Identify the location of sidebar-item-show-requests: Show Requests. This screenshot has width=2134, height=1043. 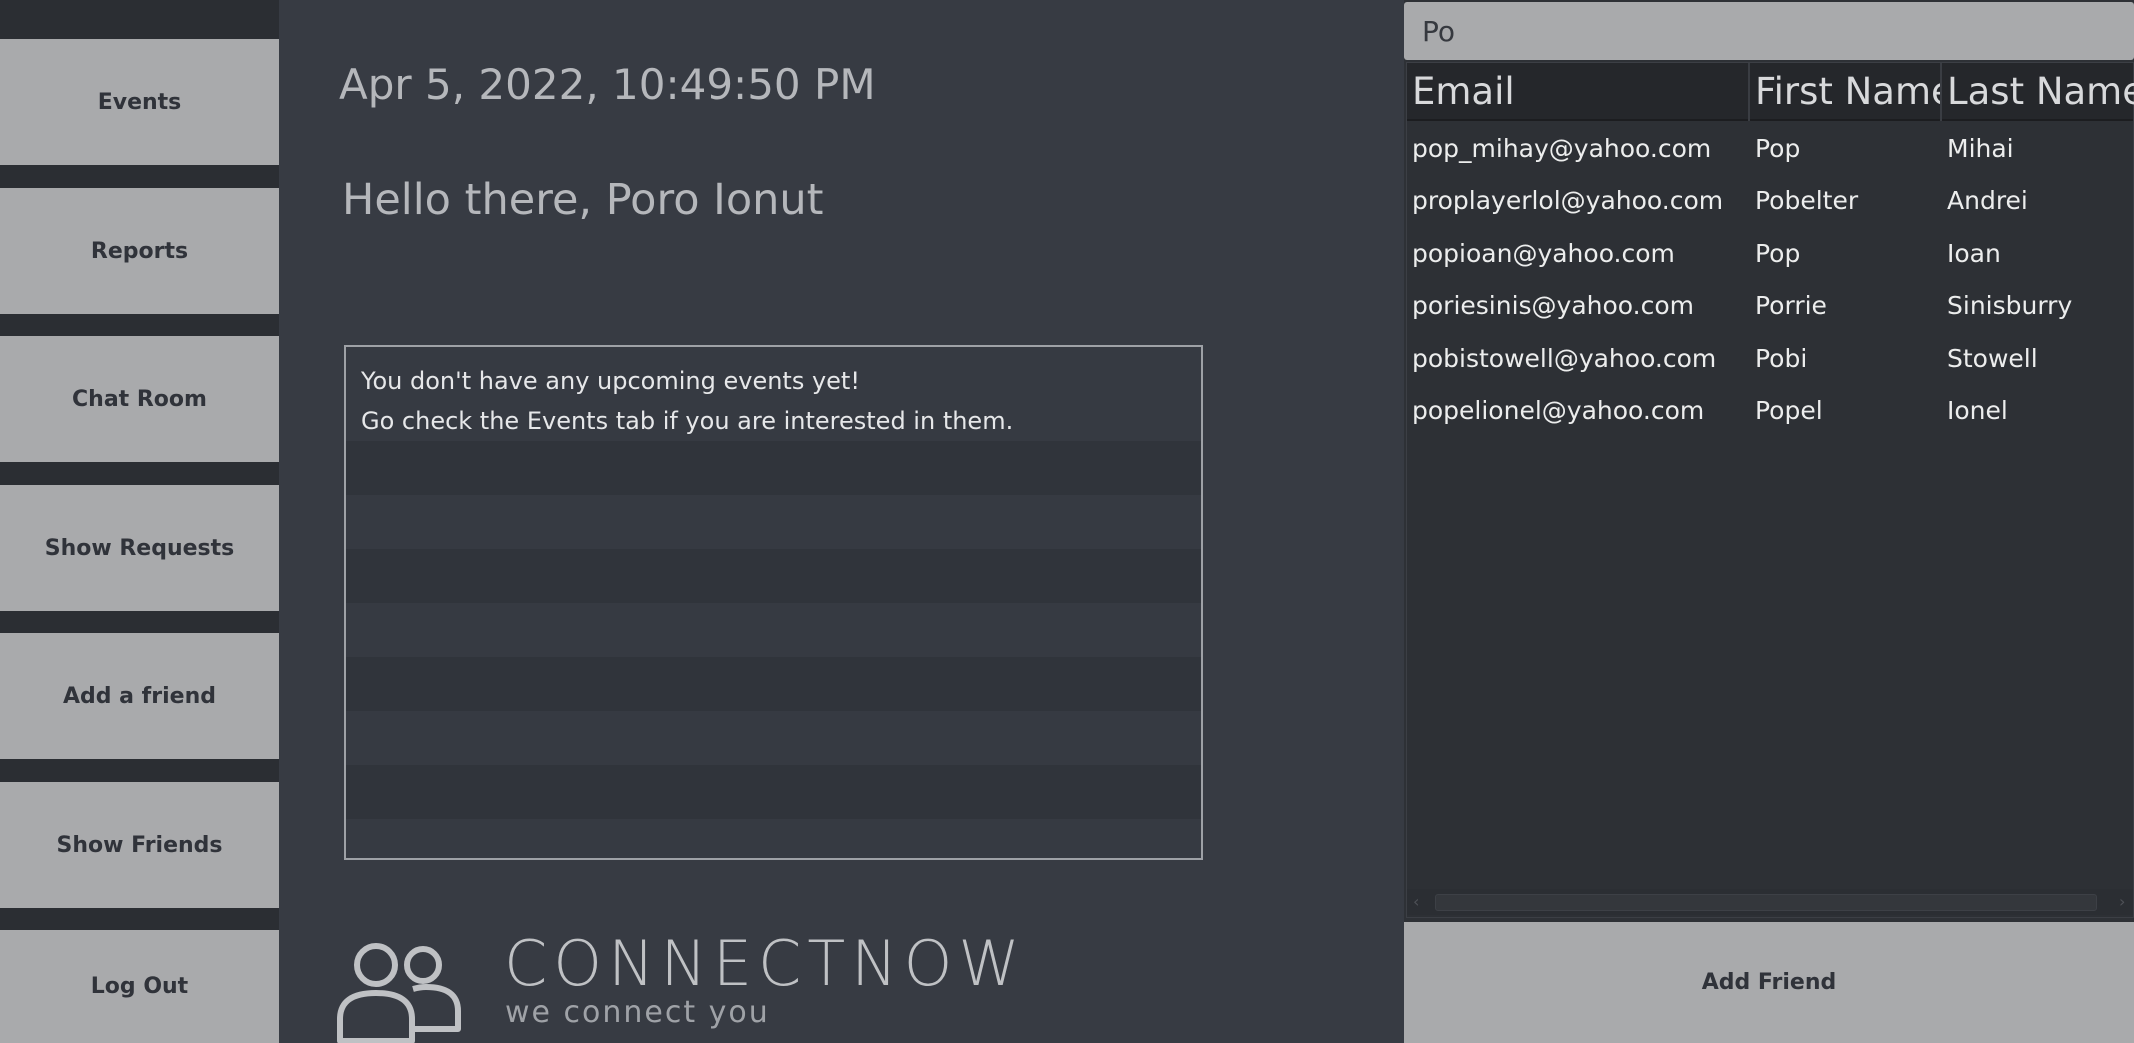
(139, 548).